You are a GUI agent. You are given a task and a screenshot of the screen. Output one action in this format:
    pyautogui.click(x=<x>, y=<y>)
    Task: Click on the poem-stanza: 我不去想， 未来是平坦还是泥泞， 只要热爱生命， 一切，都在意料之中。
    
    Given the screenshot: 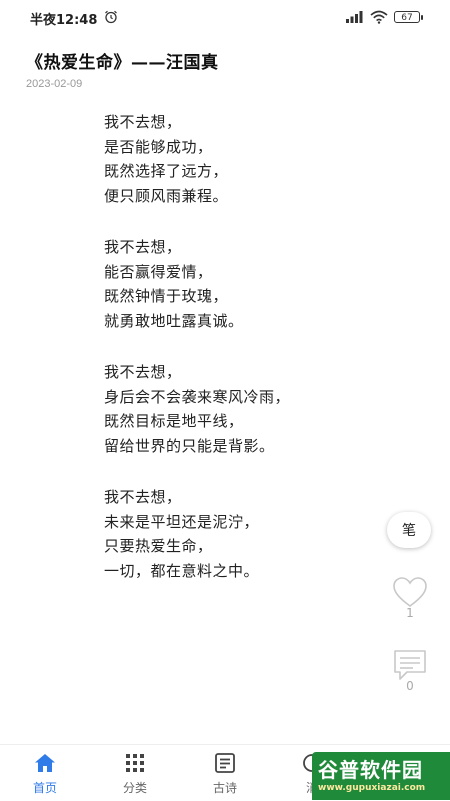 What is the action you would take?
    pyautogui.click(x=234, y=534)
    